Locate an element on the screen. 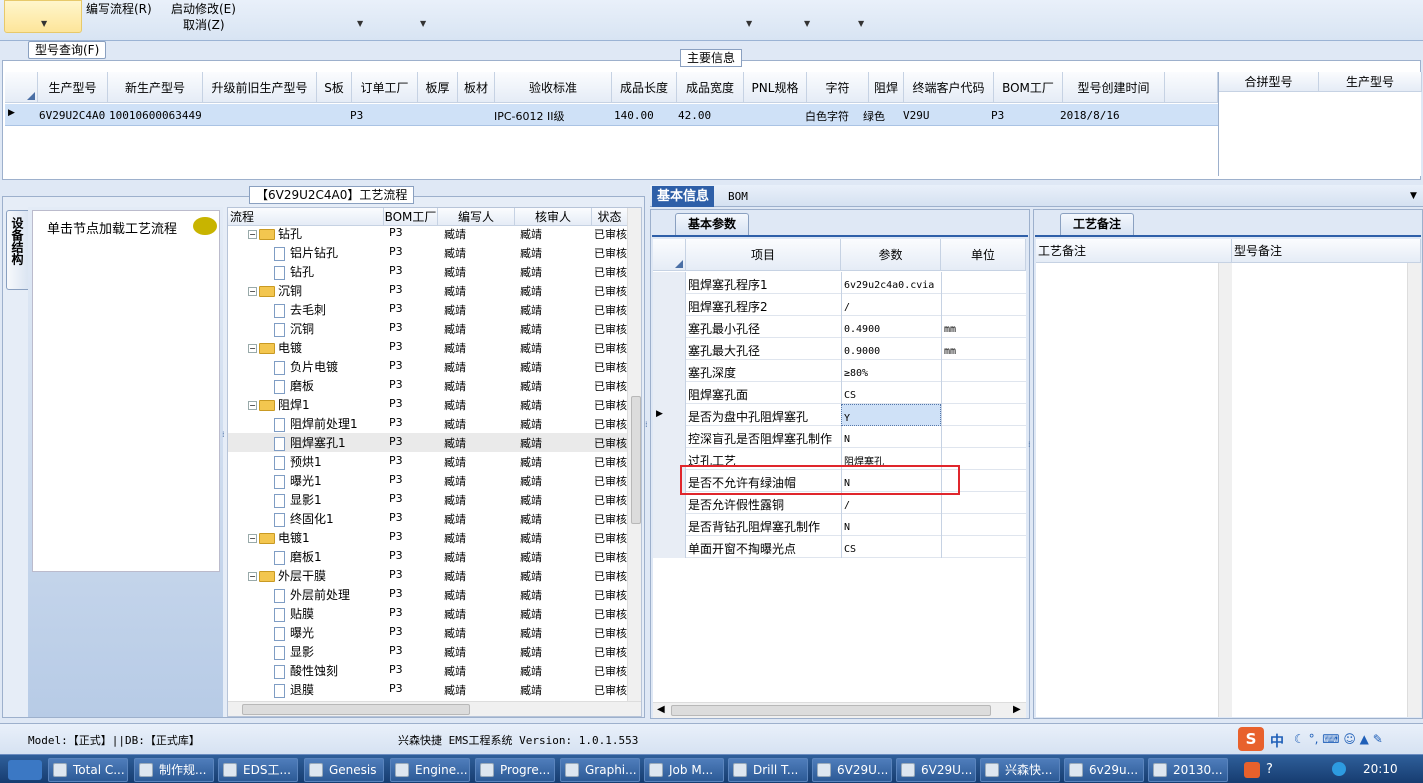 The height and width of the screenshot is (783, 1423). start-modify-button: 启动修改(E) is located at coordinates (203, 8).